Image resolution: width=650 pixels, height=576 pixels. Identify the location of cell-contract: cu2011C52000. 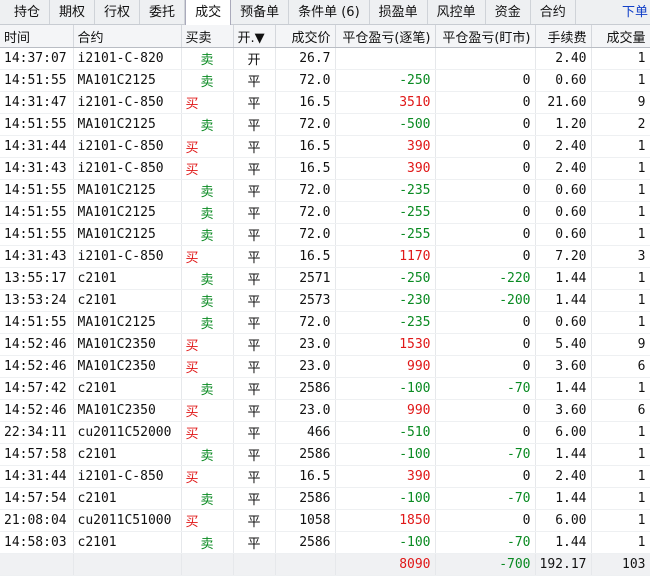
(127, 432).